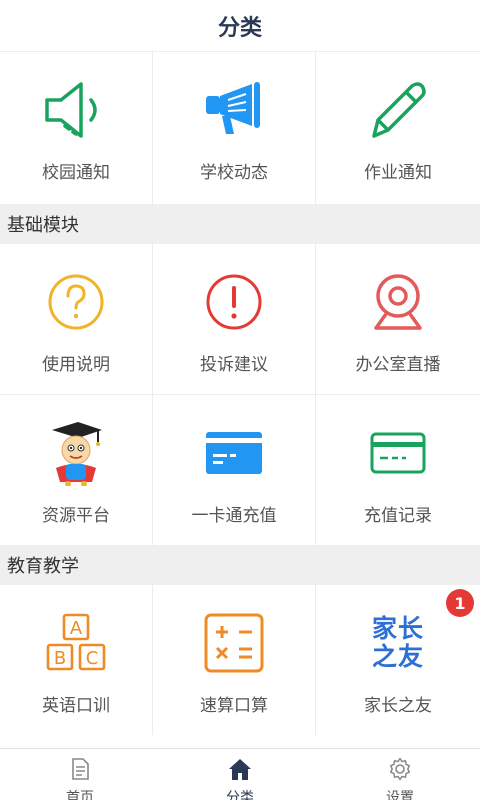 The width and height of the screenshot is (480, 800). I want to click on item-label: 英语口训, so click(76, 706).